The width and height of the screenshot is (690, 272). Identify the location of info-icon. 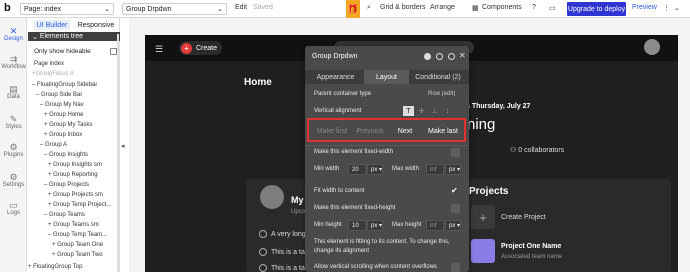
(439, 56).